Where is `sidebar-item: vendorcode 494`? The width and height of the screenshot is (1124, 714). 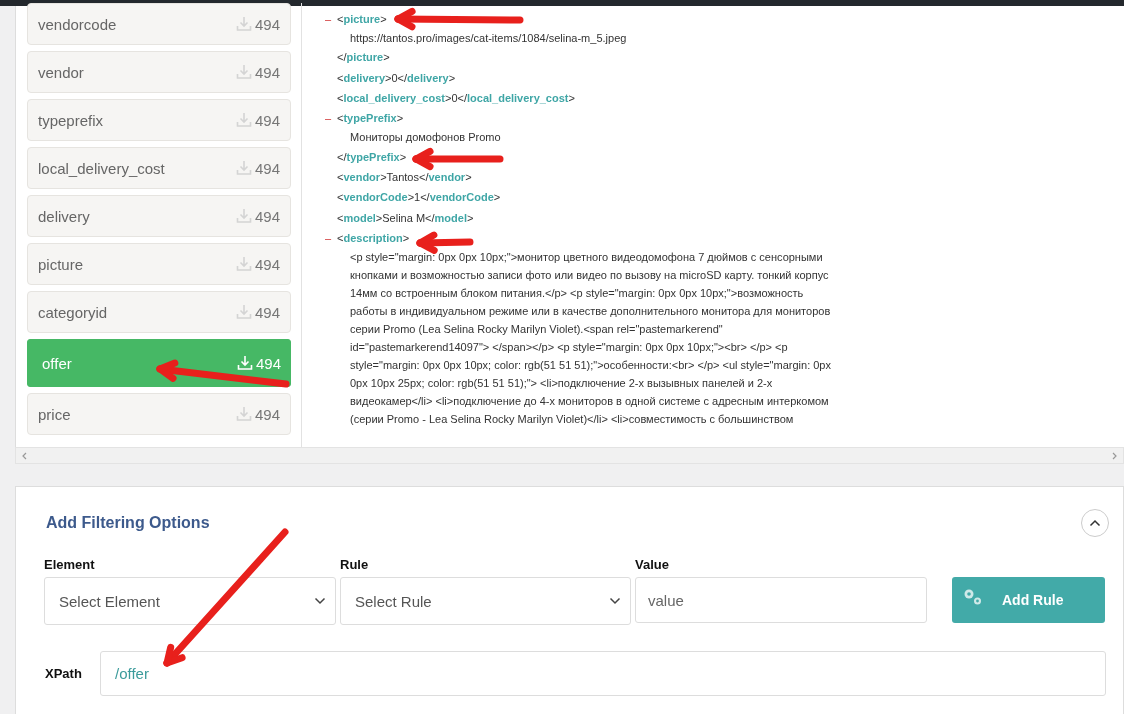
sidebar-item: vendorcode 494 is located at coordinates (159, 24).